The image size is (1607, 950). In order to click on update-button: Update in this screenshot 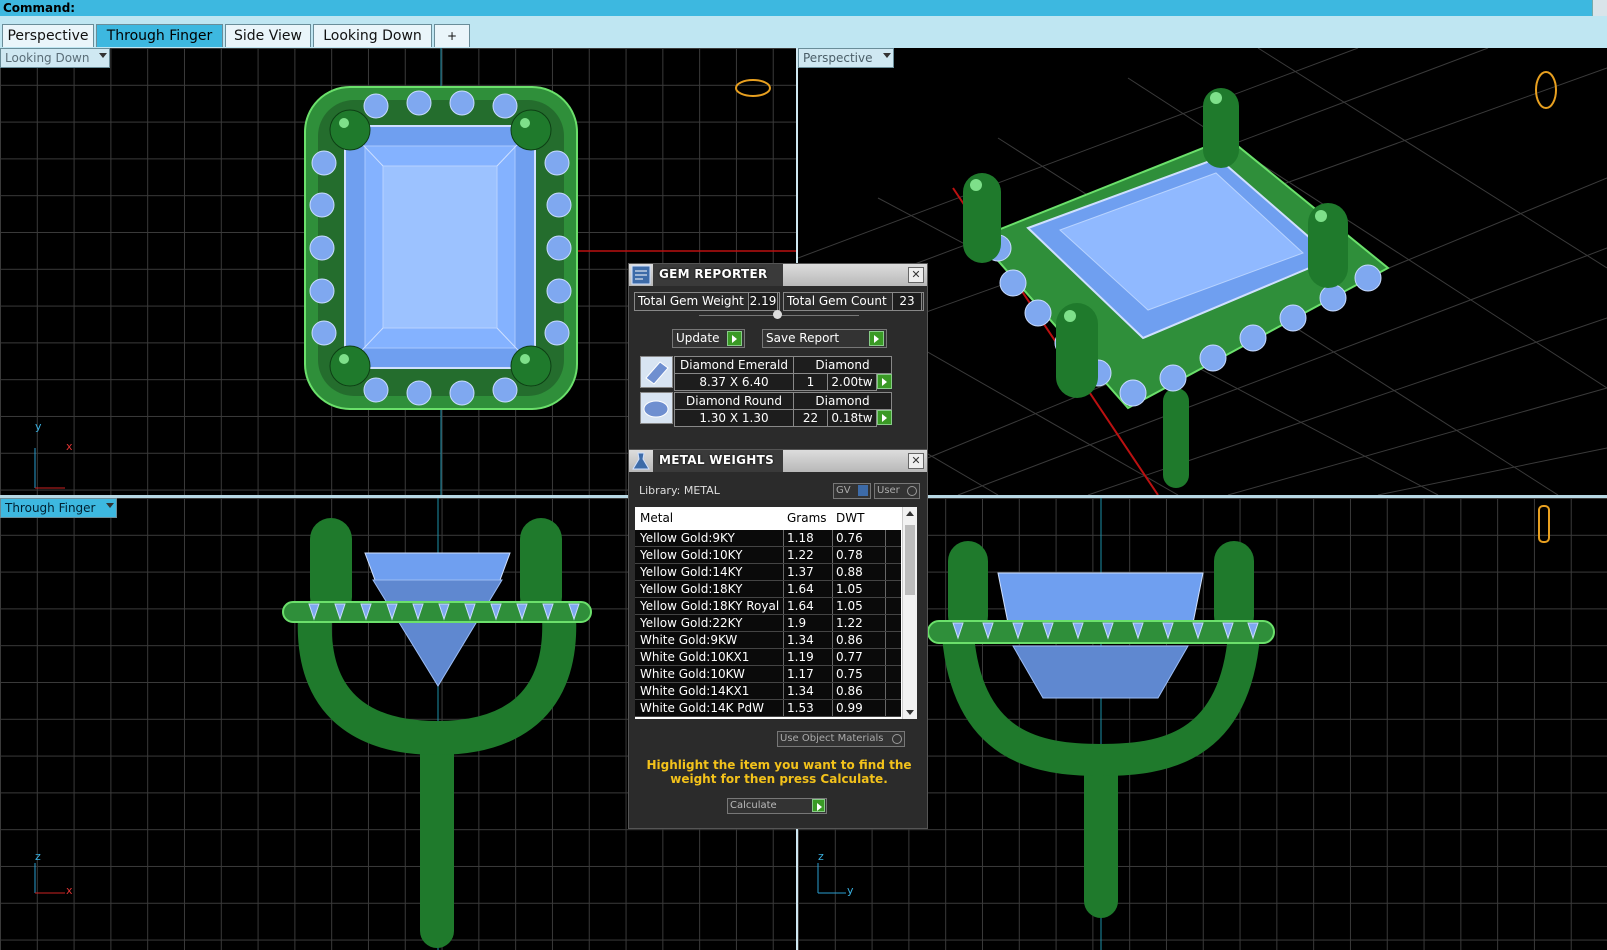, I will do `click(708, 338)`.